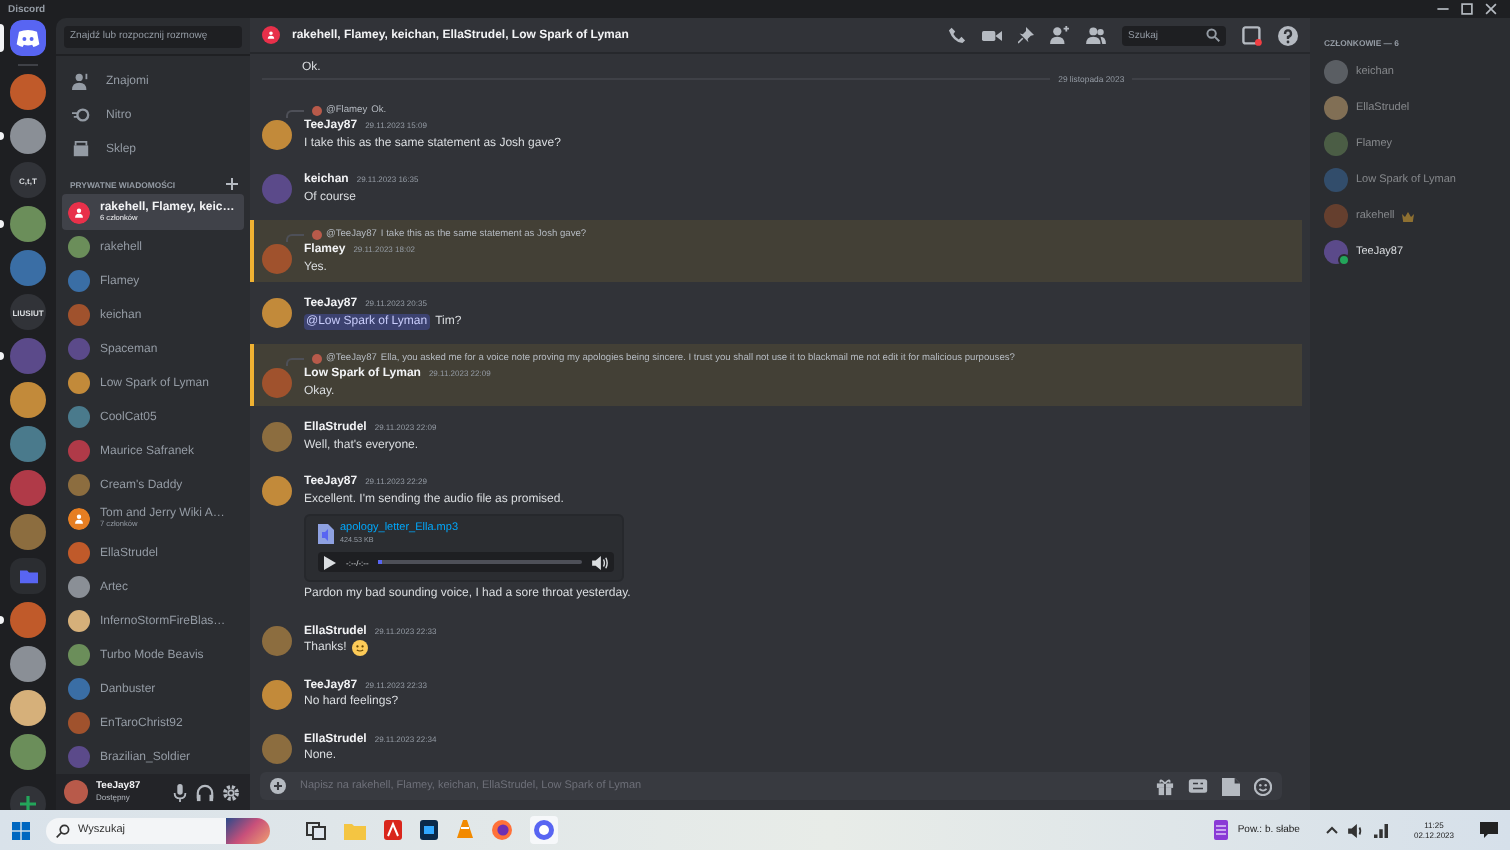 This screenshot has width=1510, height=850. I want to click on folder-icon, so click(28, 576).